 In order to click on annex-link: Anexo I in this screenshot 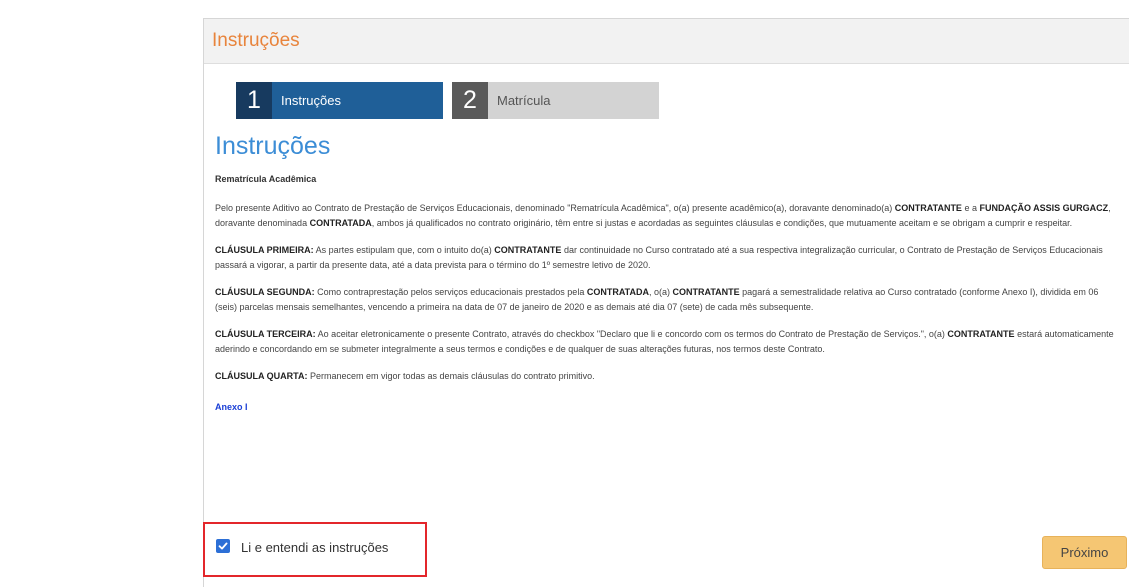, I will do `click(231, 407)`.